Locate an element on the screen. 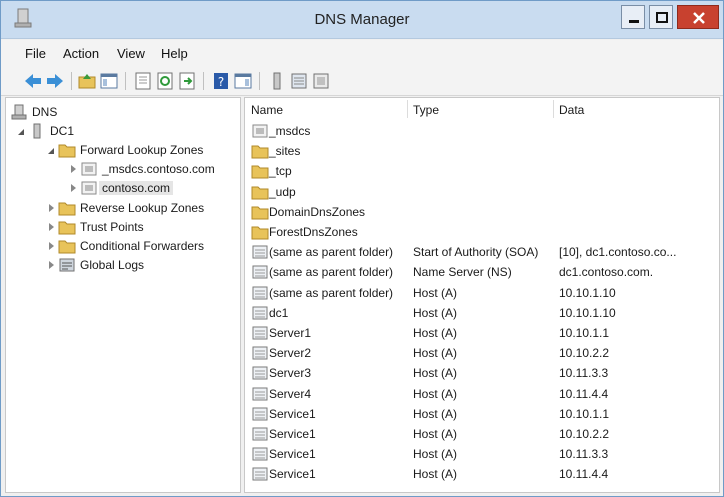 This screenshot has width=724, height=497. record-row: Server2 Host (A) 10.10.2.2 is located at coordinates (482, 353).